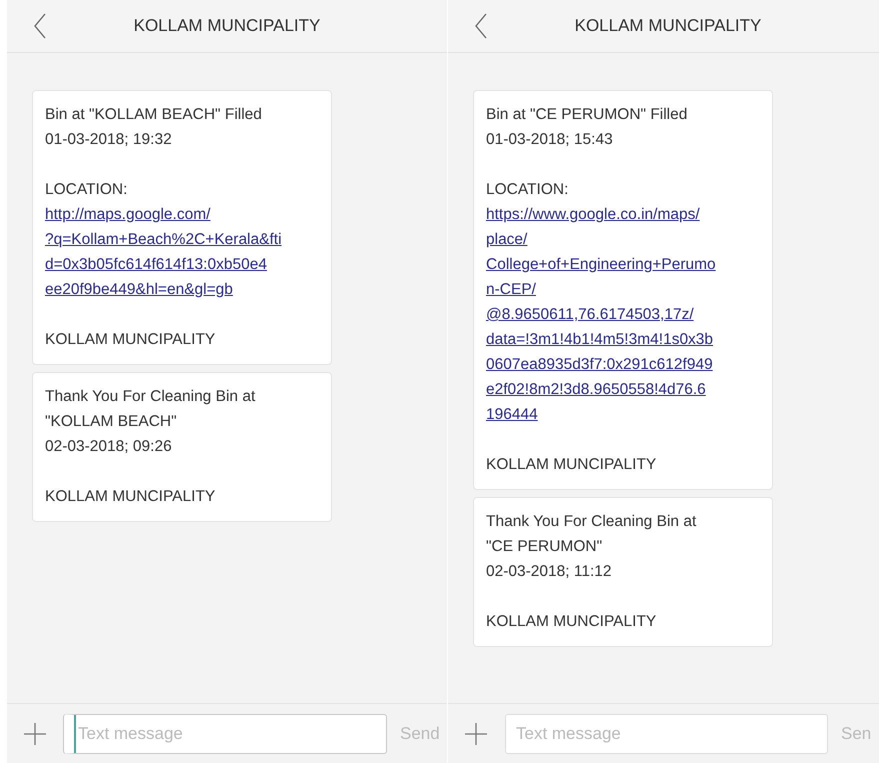 This screenshot has width=879, height=763. I want to click on message-text: Thank You For Cleaning Bin at "CE PERUMON" 02-03-2018; 11:12, so click(592, 547).